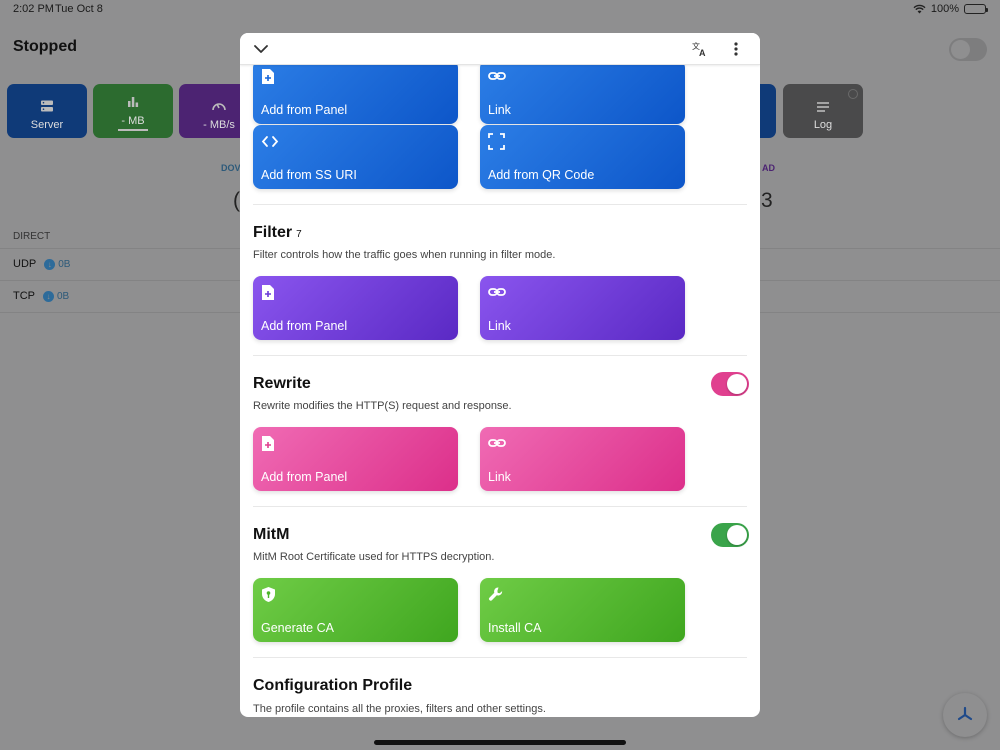 The height and width of the screenshot is (750, 1000). What do you see at coordinates (919, 9) in the screenshot?
I see `wifi-icon` at bounding box center [919, 9].